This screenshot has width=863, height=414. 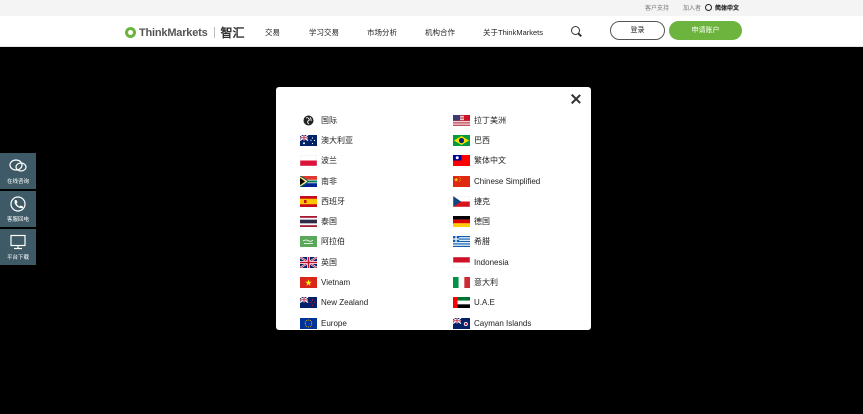 What do you see at coordinates (482, 242) in the screenshot?
I see `region-label: 希腊` at bounding box center [482, 242].